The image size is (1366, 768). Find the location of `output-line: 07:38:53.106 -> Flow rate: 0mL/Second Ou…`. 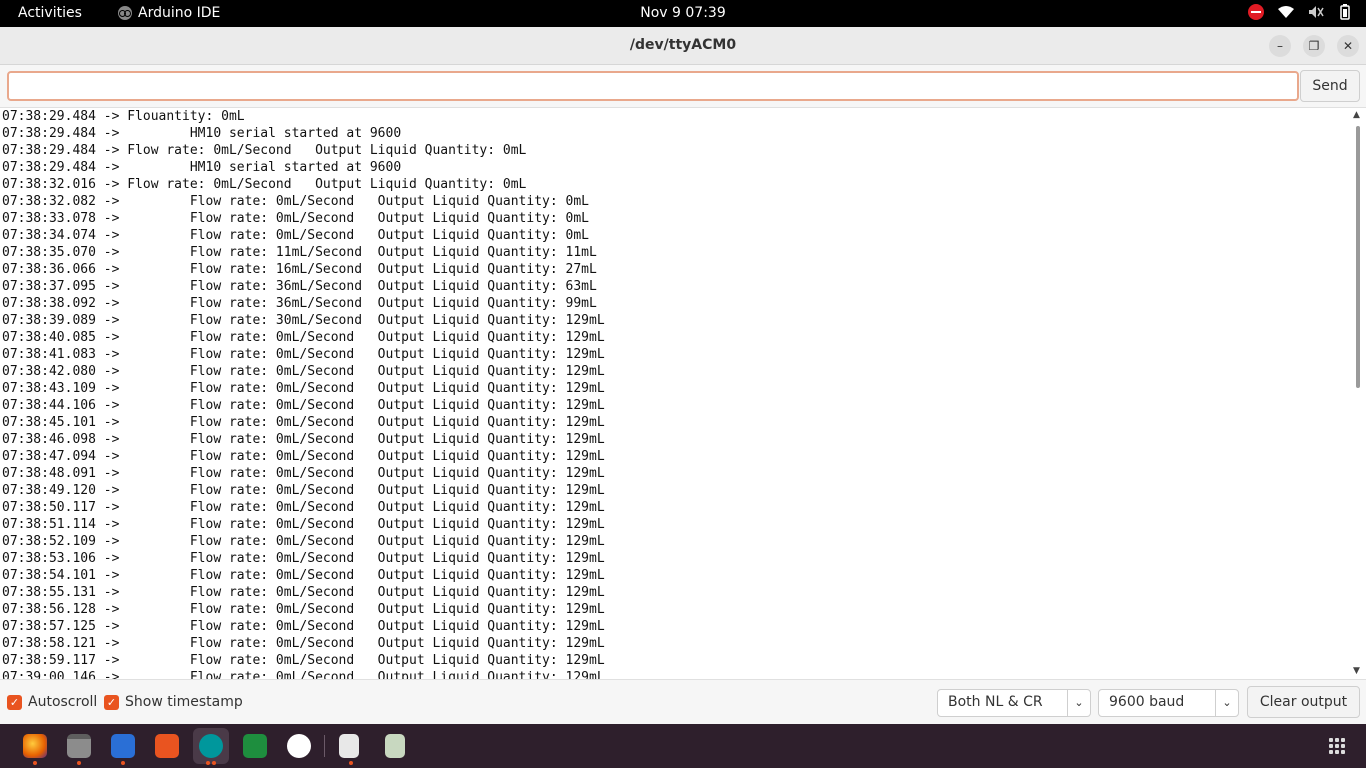

output-line: 07:38:53.106 -> Flow rate: 0mL/Second Ou… is located at coordinates (303, 558).